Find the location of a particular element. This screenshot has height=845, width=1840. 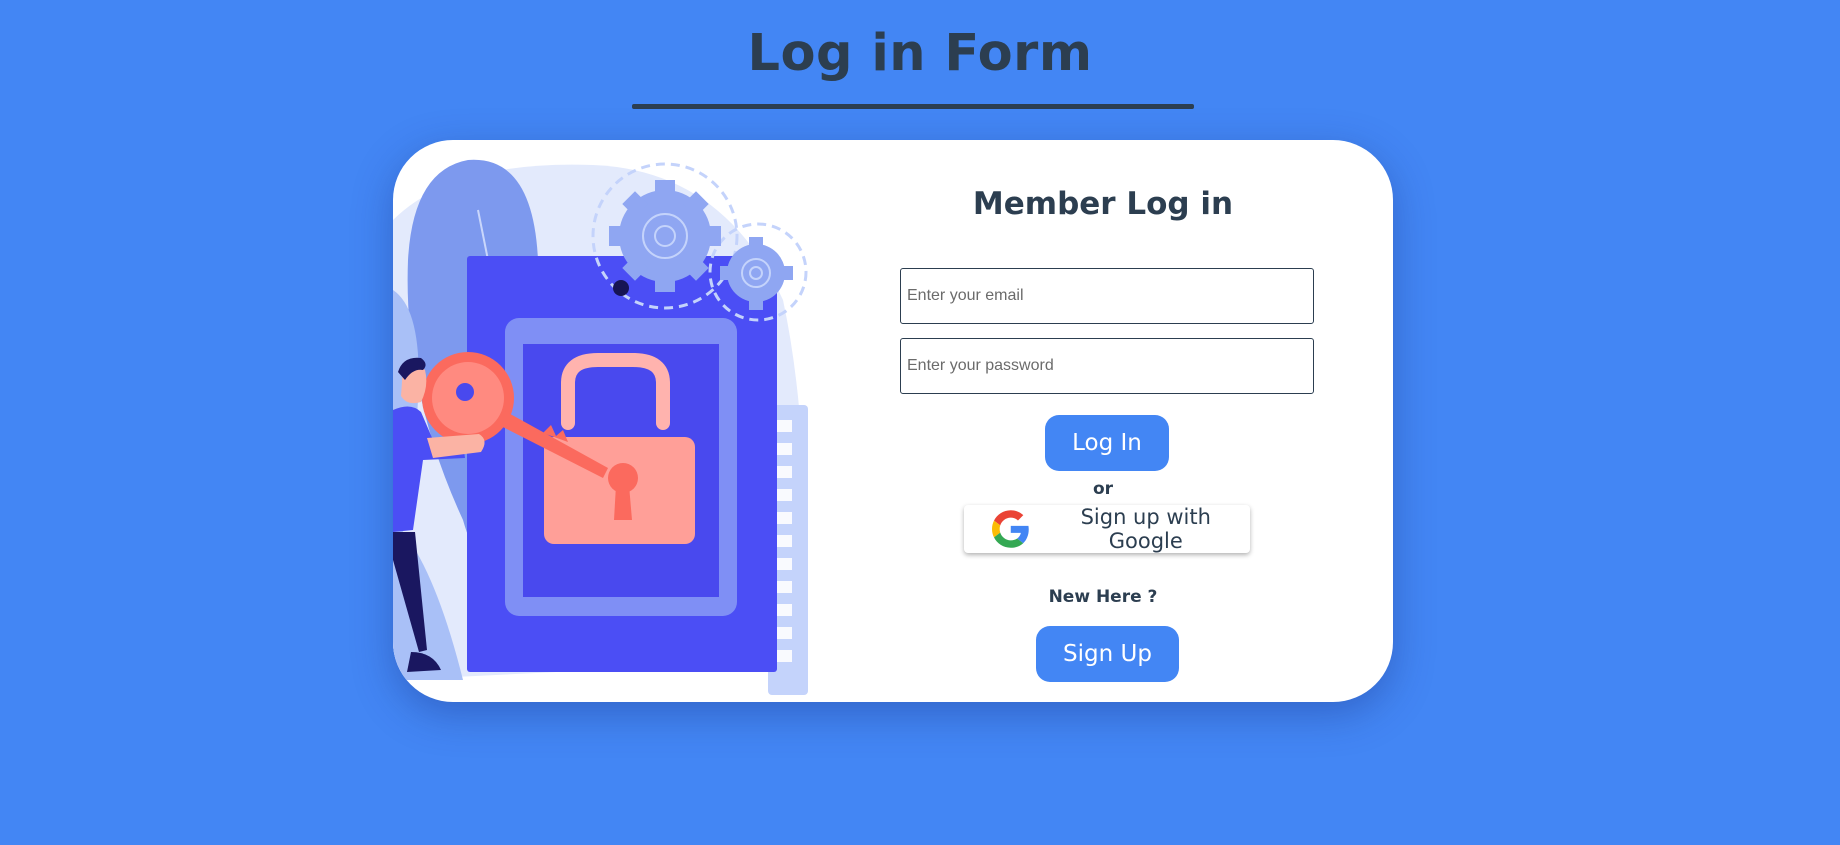

title-underline is located at coordinates (913, 106).